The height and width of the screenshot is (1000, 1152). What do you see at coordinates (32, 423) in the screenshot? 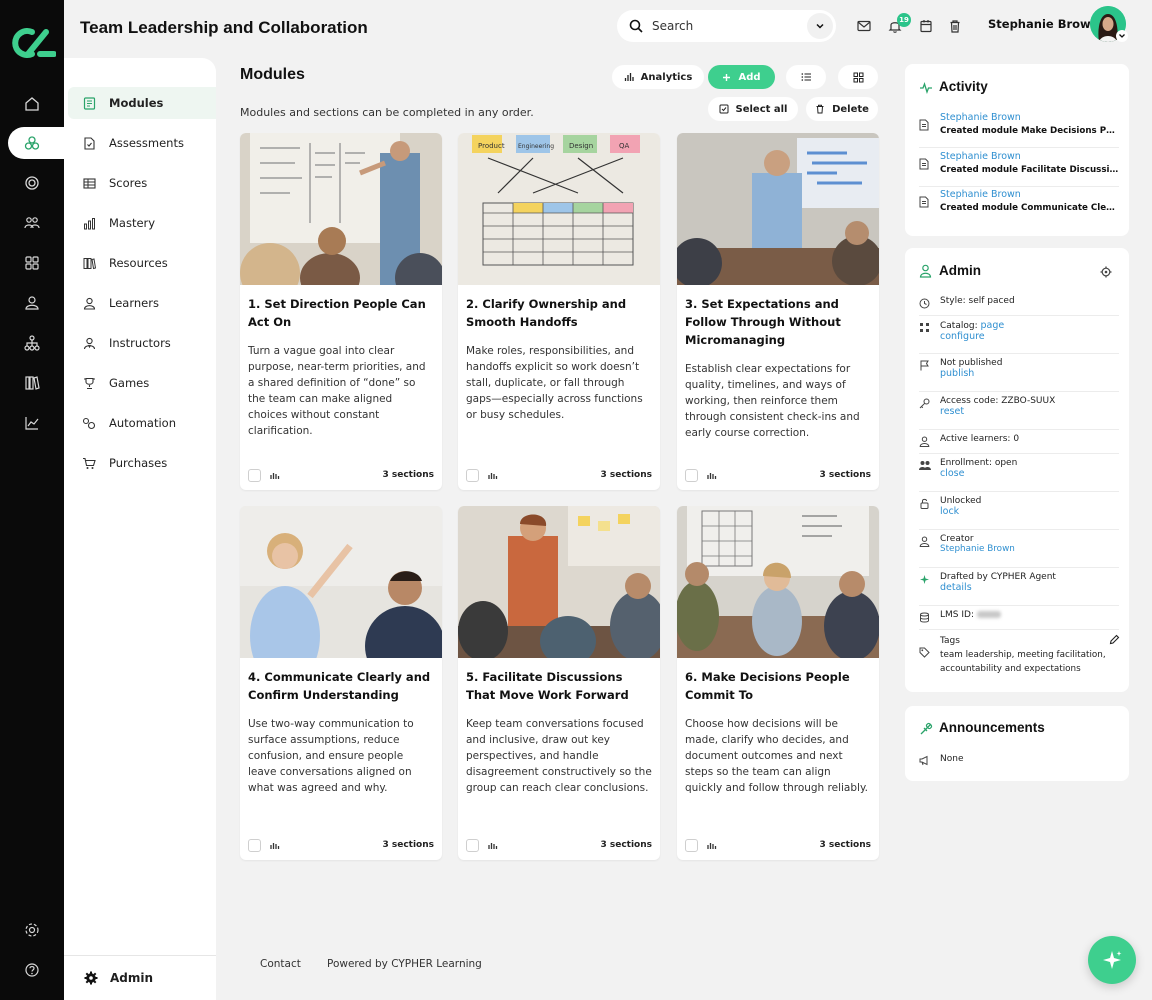
I see `analytics-icon` at bounding box center [32, 423].